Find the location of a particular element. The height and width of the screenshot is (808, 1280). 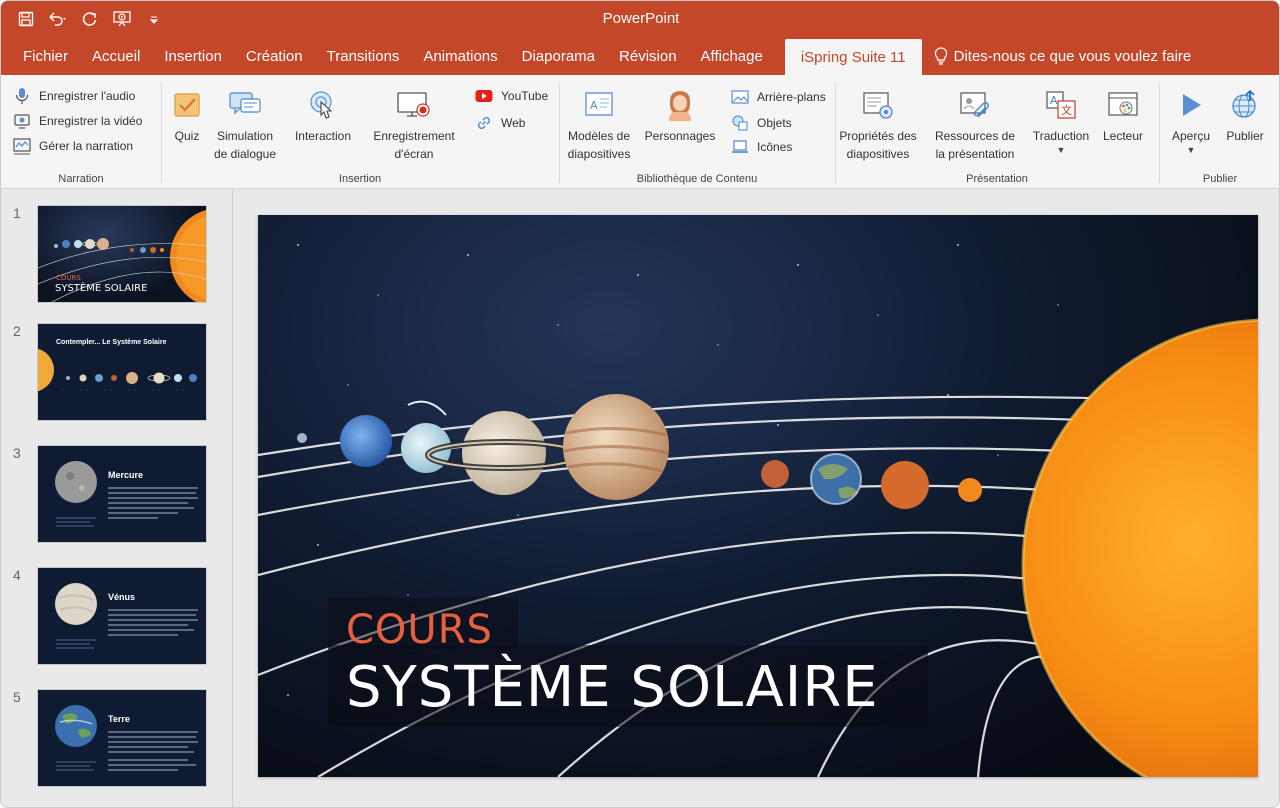

svg-text: 文 is located at coordinates (1066, 110).